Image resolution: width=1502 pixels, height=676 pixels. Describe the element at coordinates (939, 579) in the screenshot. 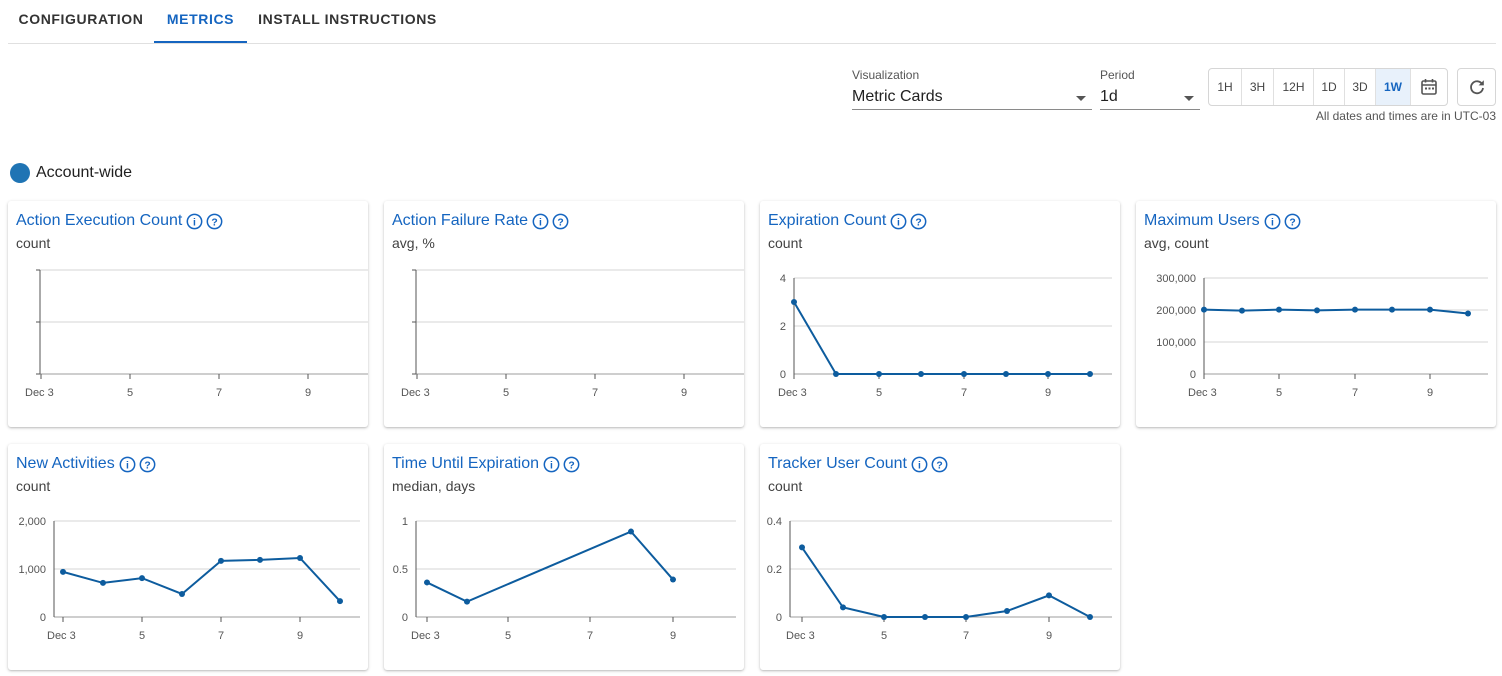

I see `metric-chart: 0 0.2 0.4 Dec 3 5 7 9` at that location.